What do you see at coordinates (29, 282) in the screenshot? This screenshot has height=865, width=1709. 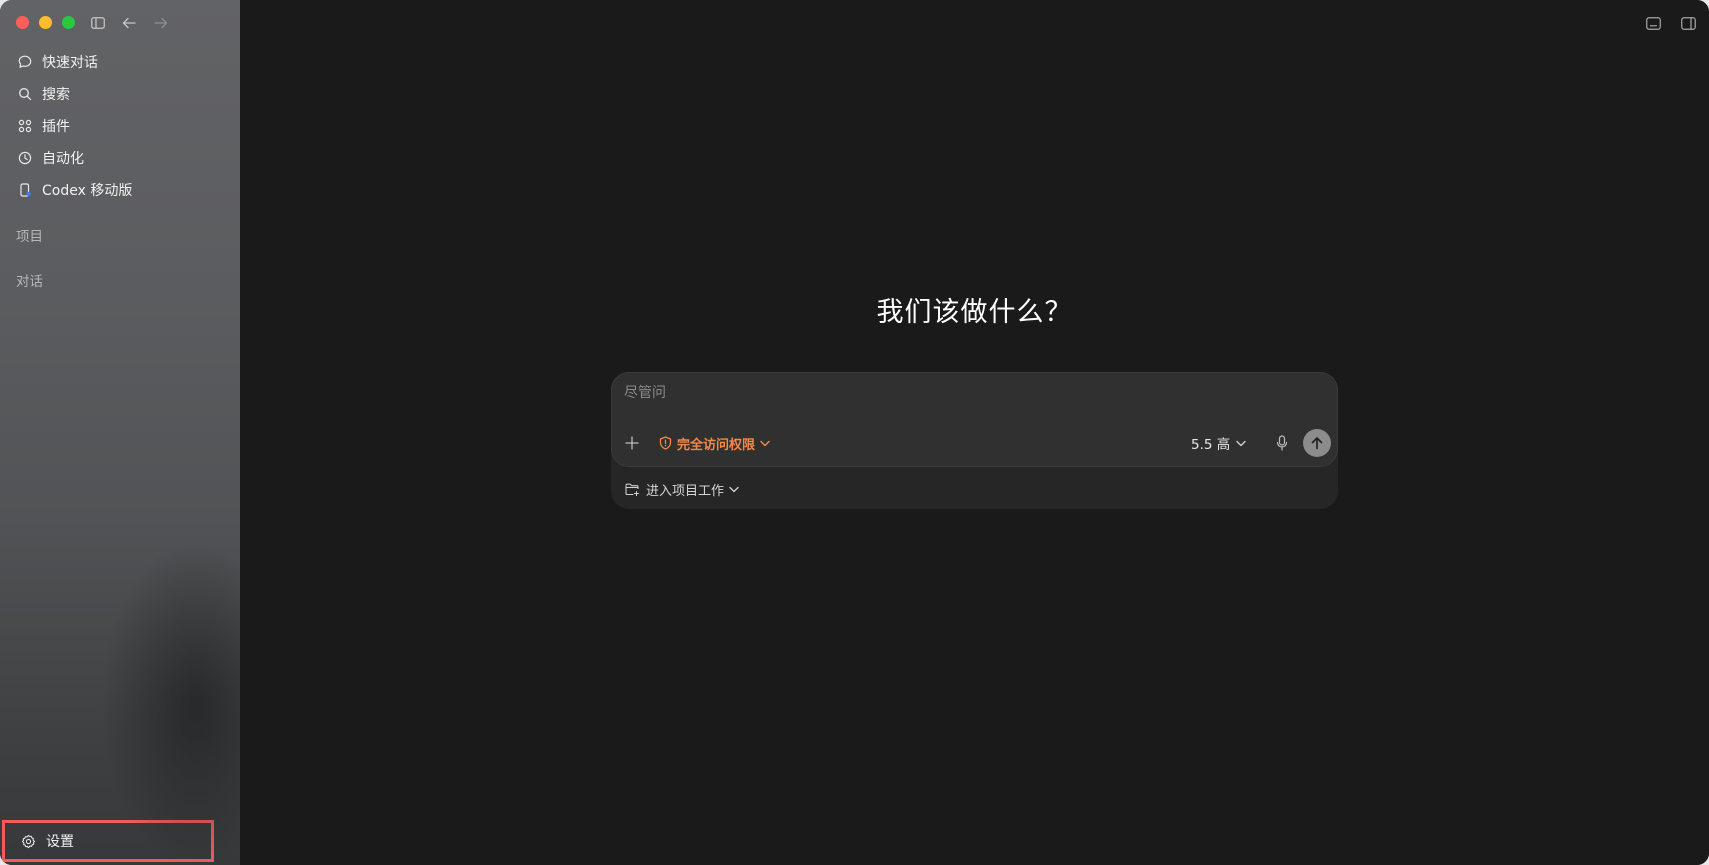 I see `section-label-conversations: 对话` at bounding box center [29, 282].